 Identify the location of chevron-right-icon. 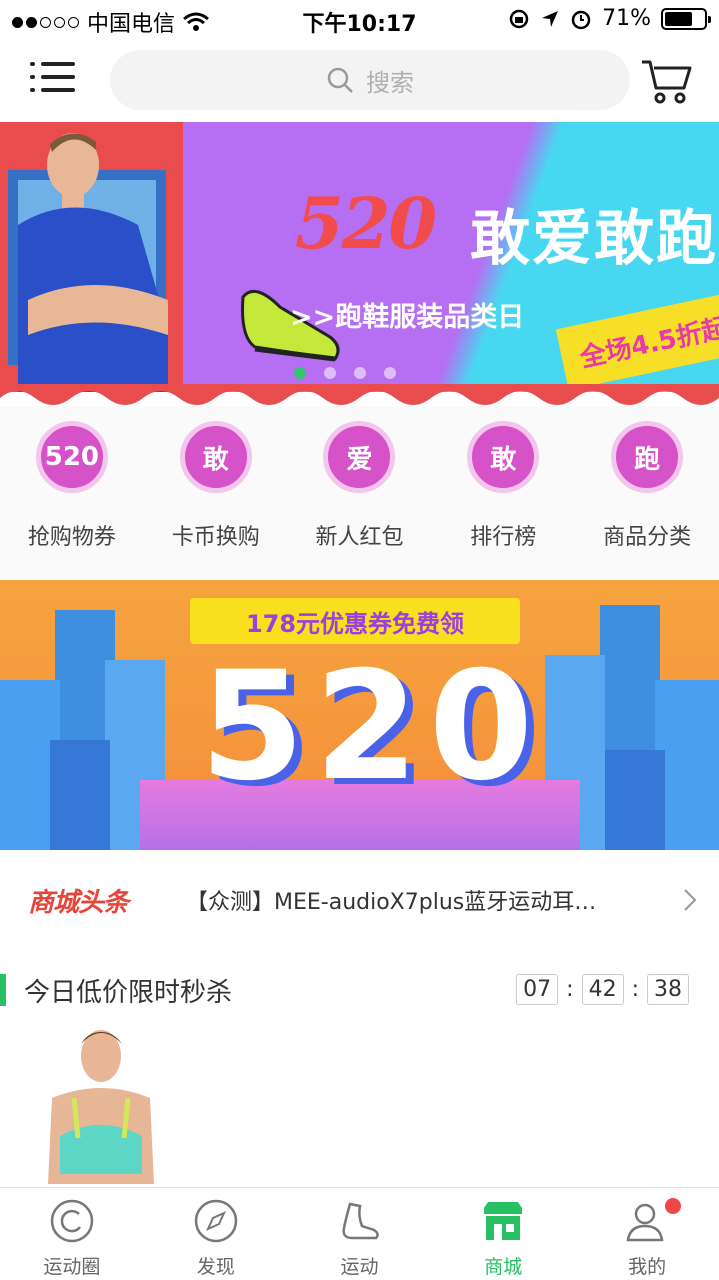
(690, 900).